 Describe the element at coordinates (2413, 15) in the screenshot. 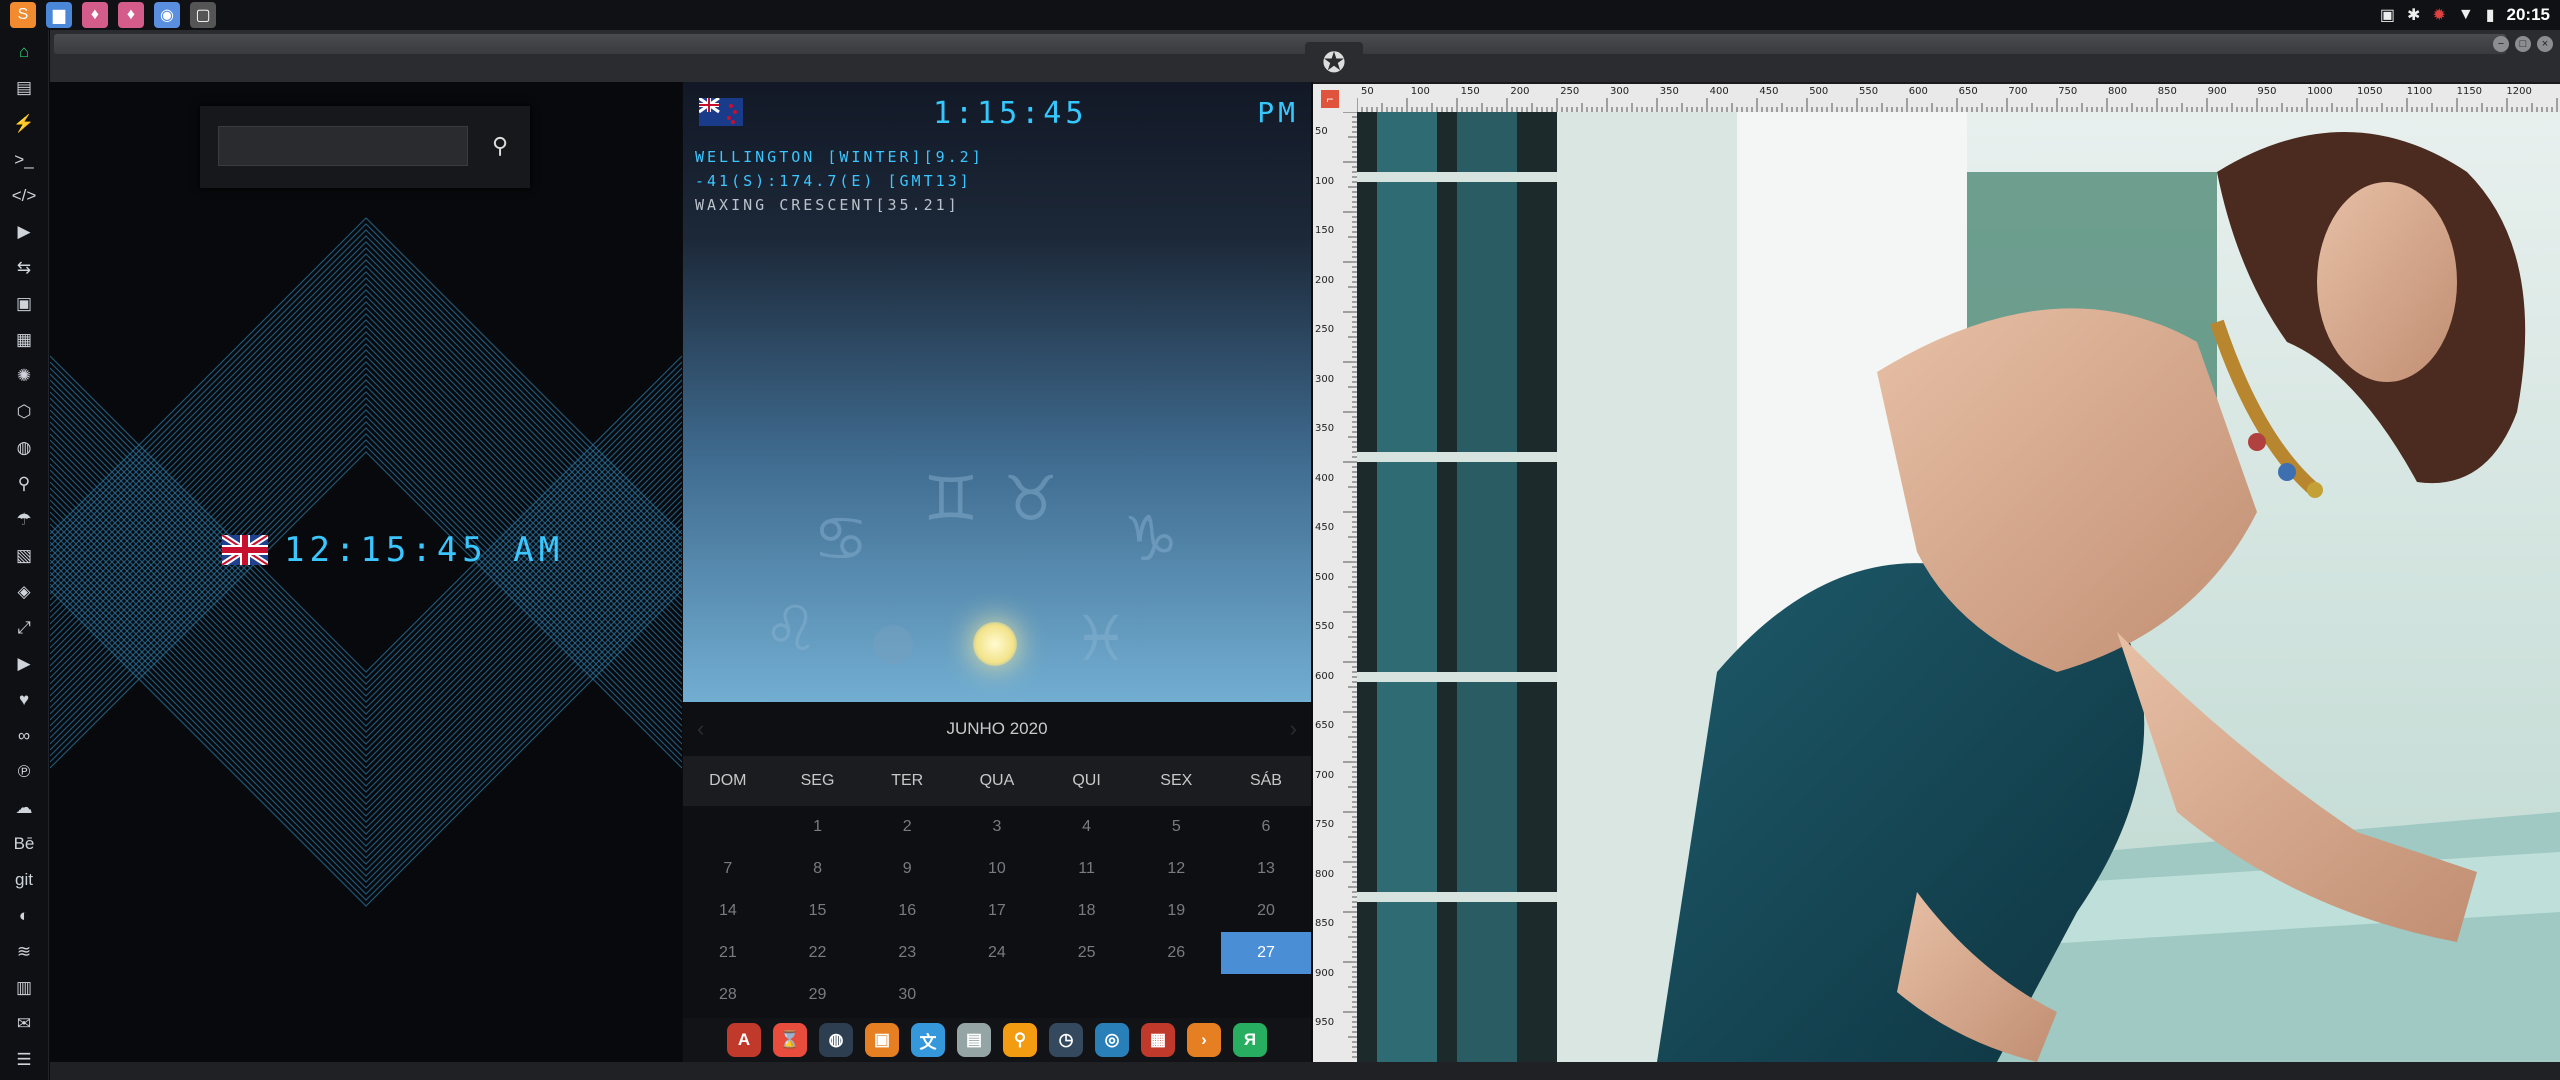

I see `bluetooth-icon: ✱` at that location.